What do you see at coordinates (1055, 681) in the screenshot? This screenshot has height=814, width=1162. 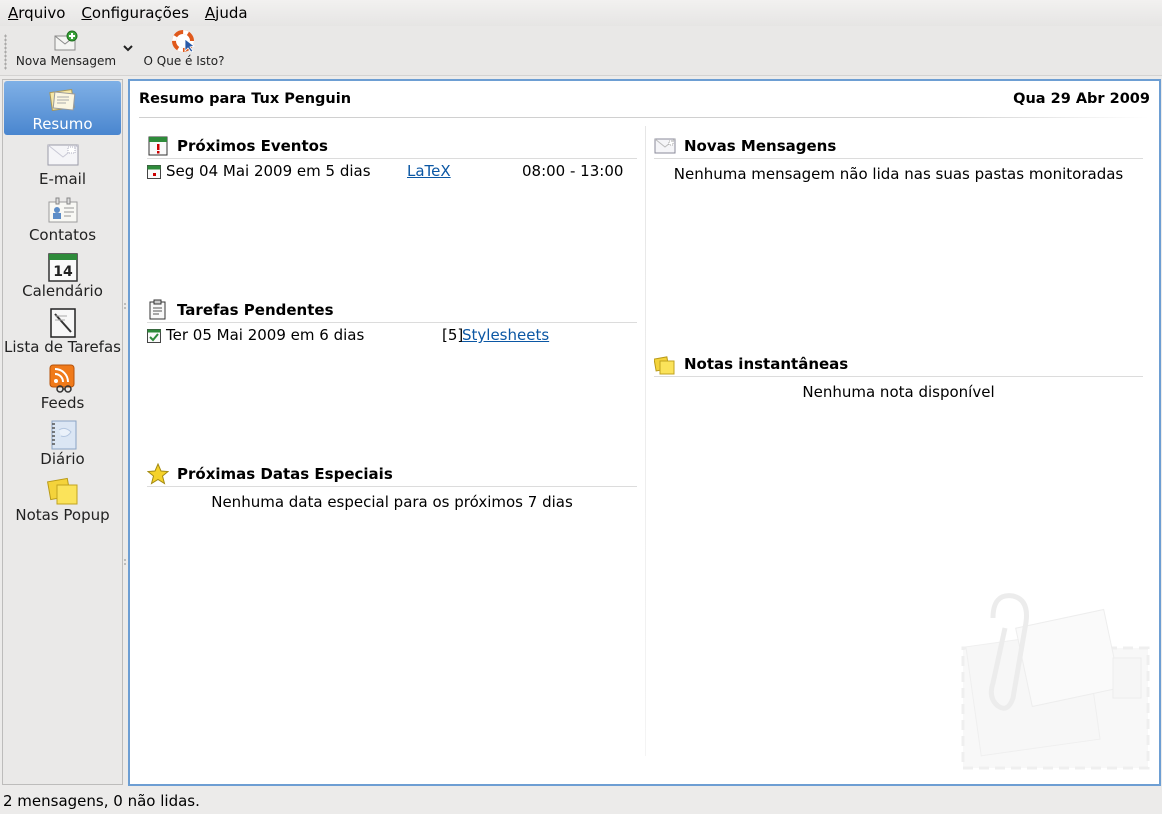 I see `kontact-watermark-icon` at bounding box center [1055, 681].